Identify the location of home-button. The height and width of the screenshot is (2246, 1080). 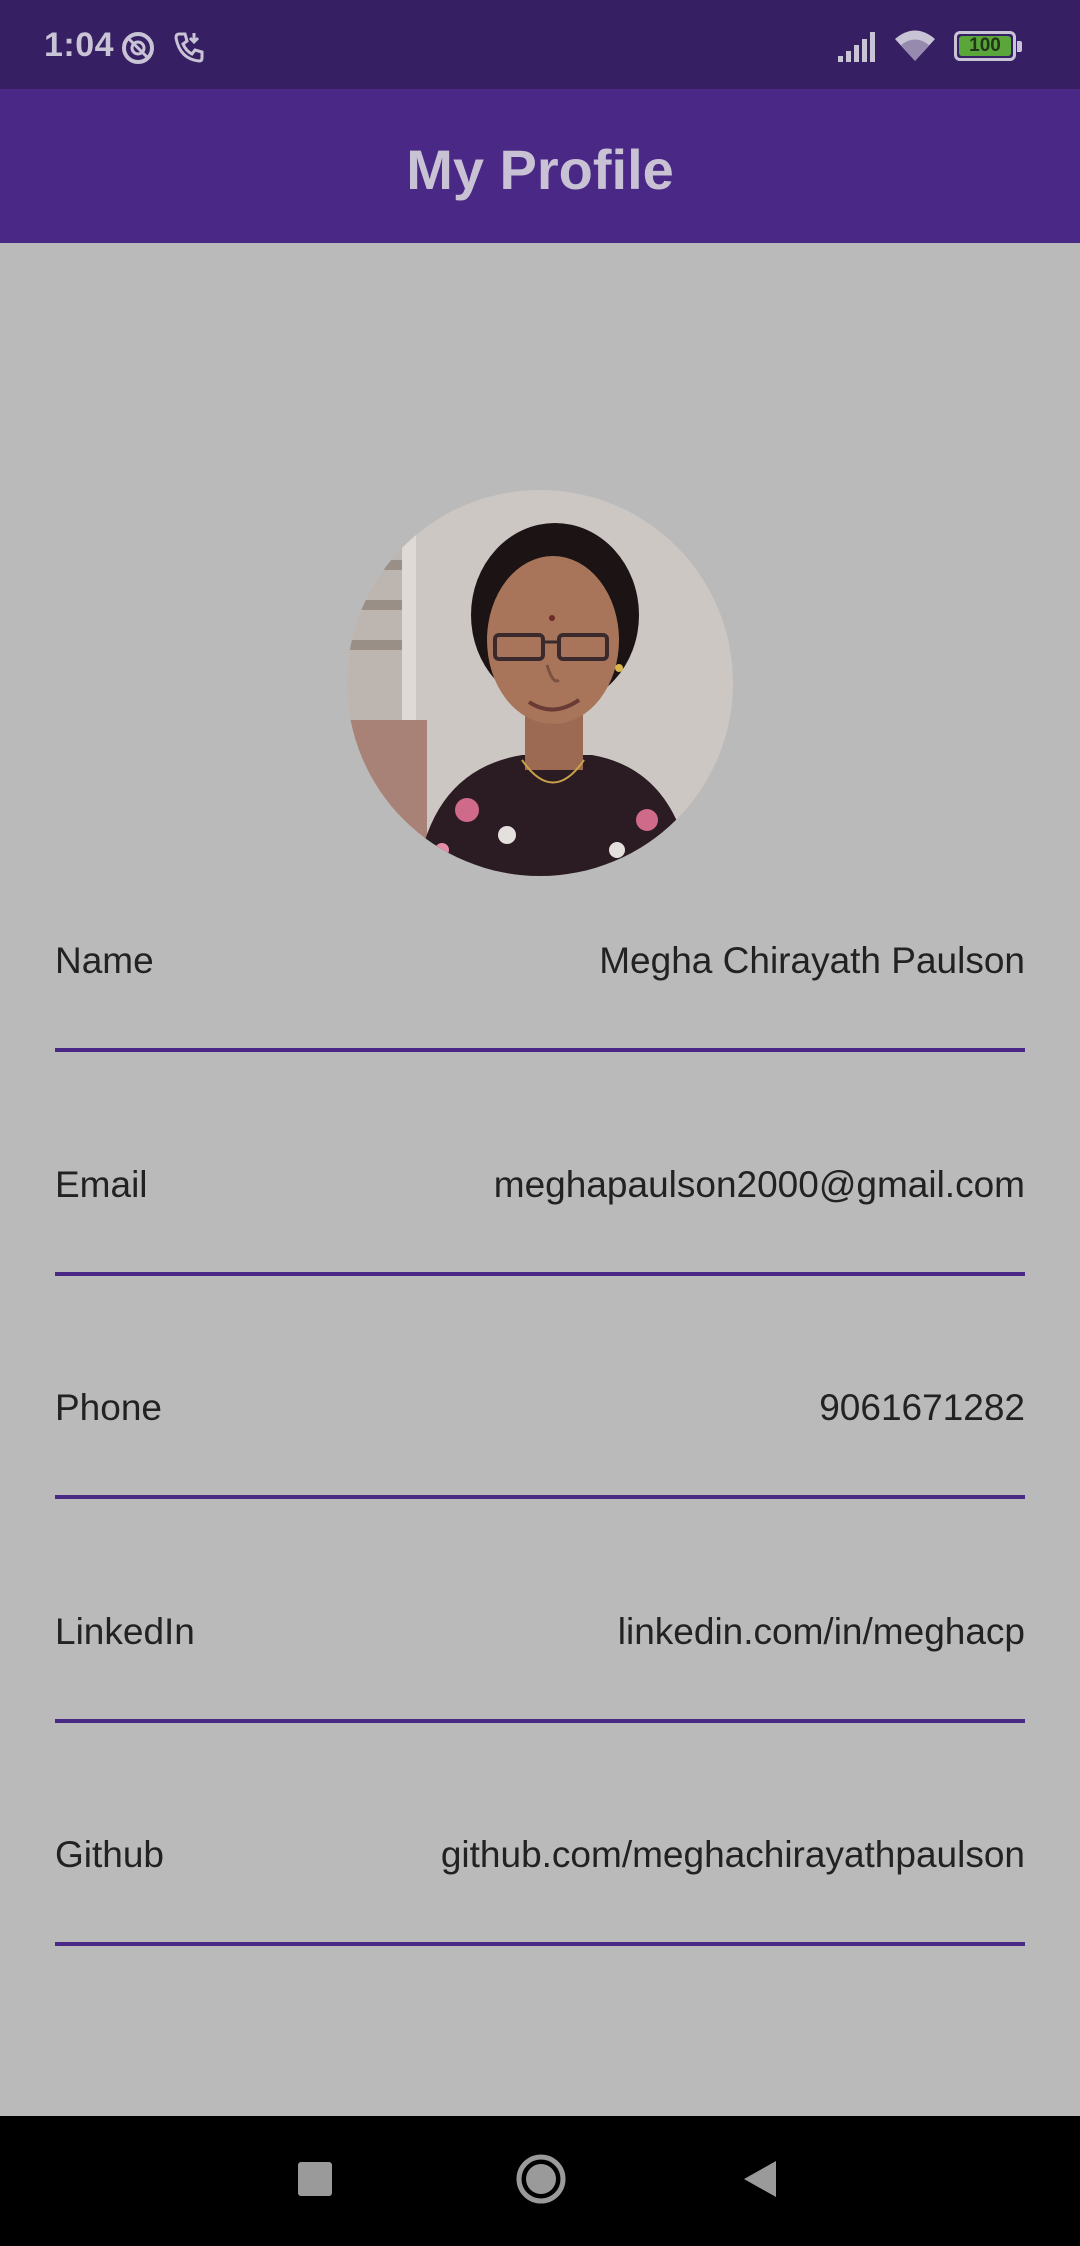
(541, 2179).